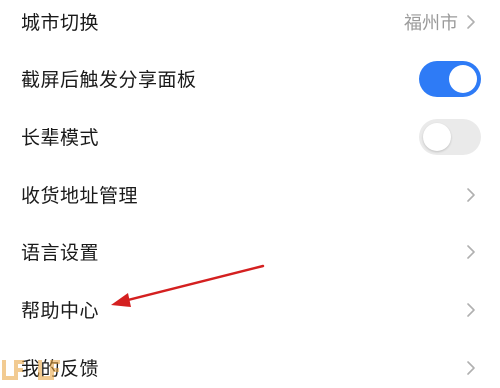  What do you see at coordinates (60, 23) in the screenshot?
I see `setting-label-city: 城市切换` at bounding box center [60, 23].